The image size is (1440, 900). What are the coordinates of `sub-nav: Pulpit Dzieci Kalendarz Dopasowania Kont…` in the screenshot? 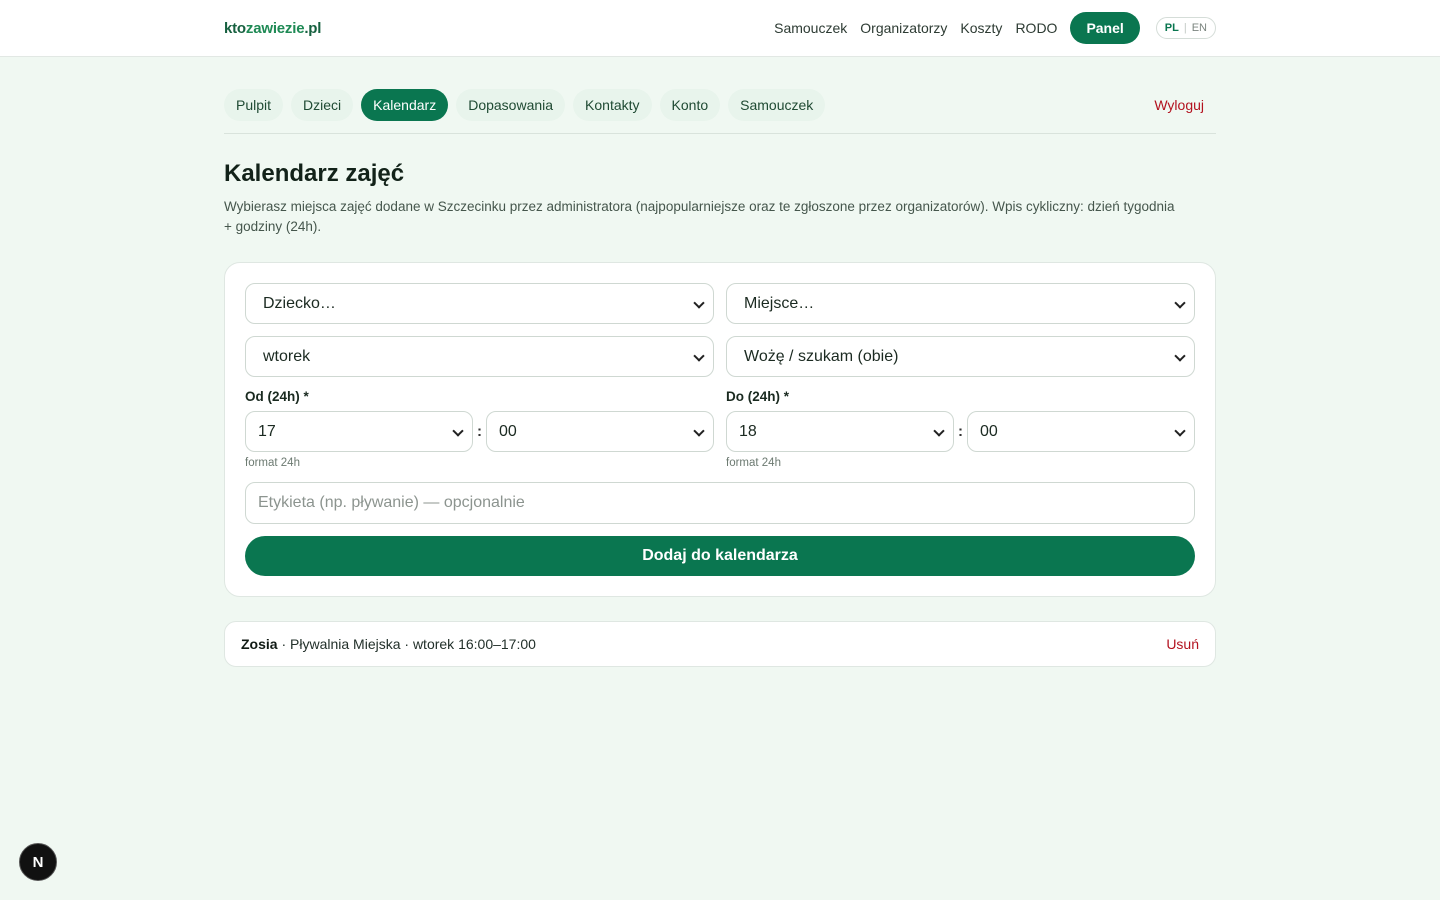 It's located at (720, 111).